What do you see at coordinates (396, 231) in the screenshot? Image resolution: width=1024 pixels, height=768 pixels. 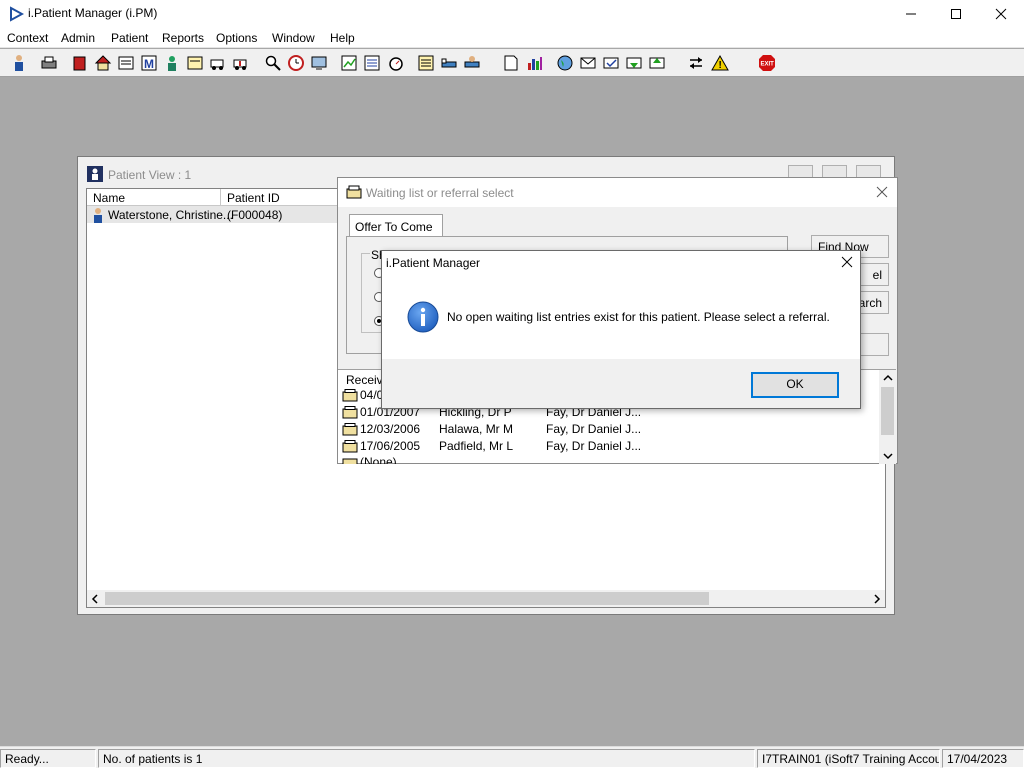 I see `tab-offer-to-come-in: Offer To Come In` at bounding box center [396, 231].